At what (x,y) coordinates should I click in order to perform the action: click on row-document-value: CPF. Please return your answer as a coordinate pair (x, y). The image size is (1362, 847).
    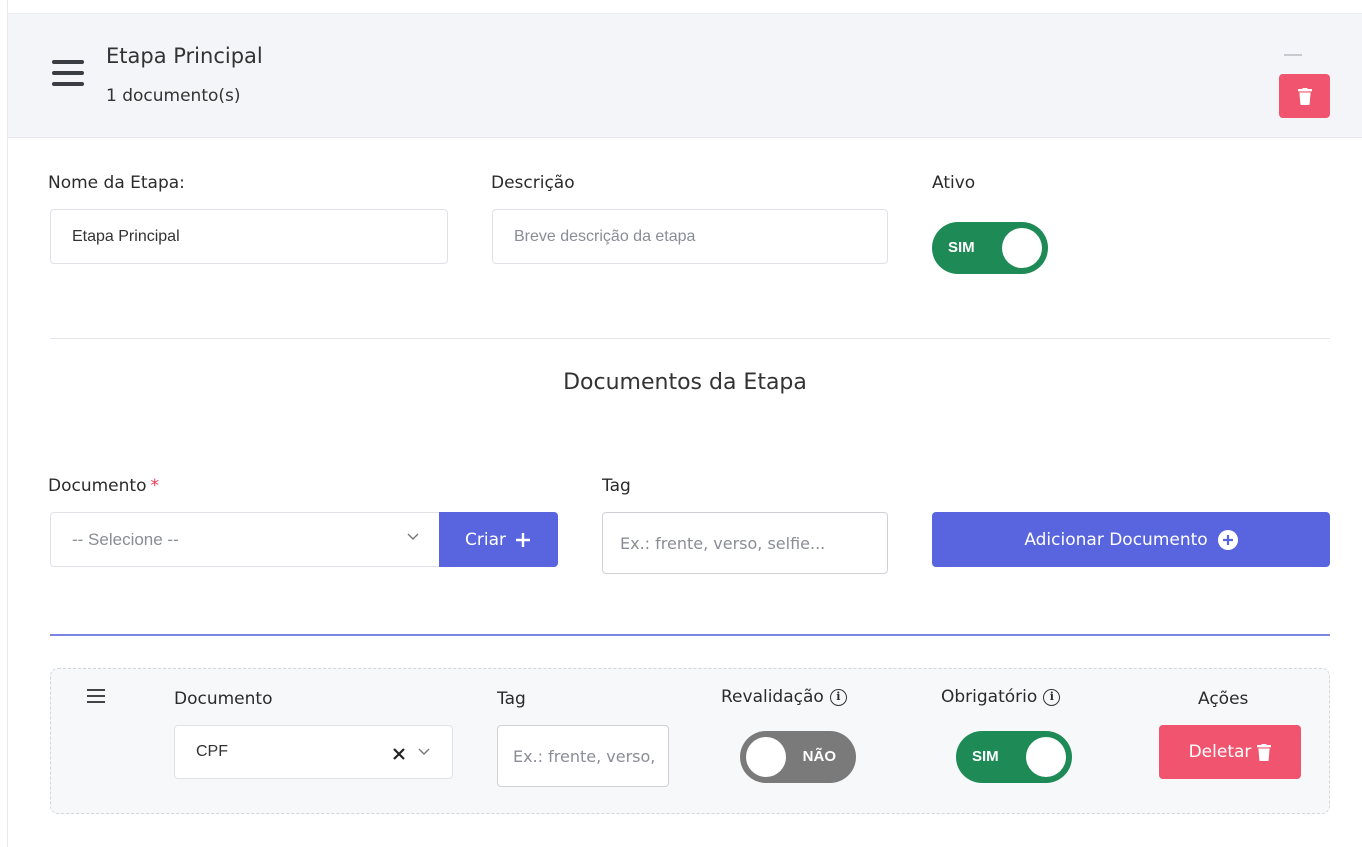
    Looking at the image, I should click on (212, 751).